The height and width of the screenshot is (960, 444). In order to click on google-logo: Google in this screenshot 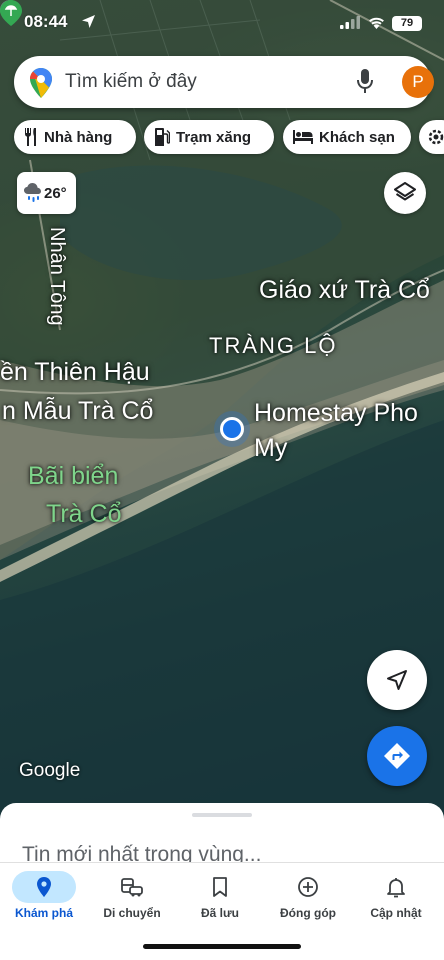, I will do `click(50, 770)`.